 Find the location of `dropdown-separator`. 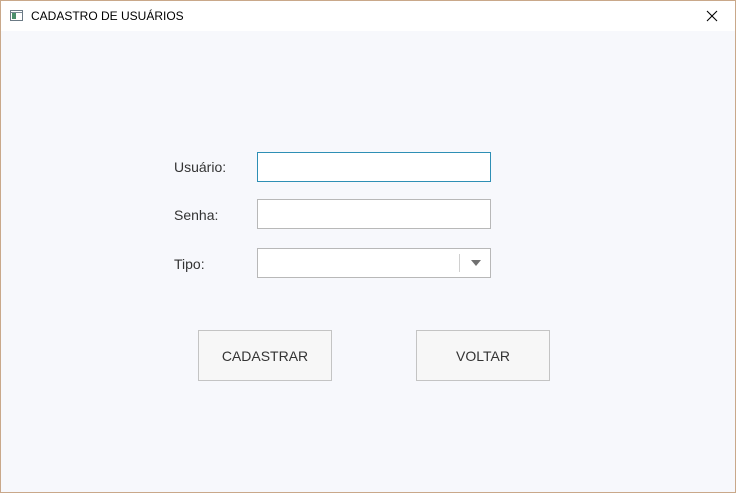

dropdown-separator is located at coordinates (459, 263).